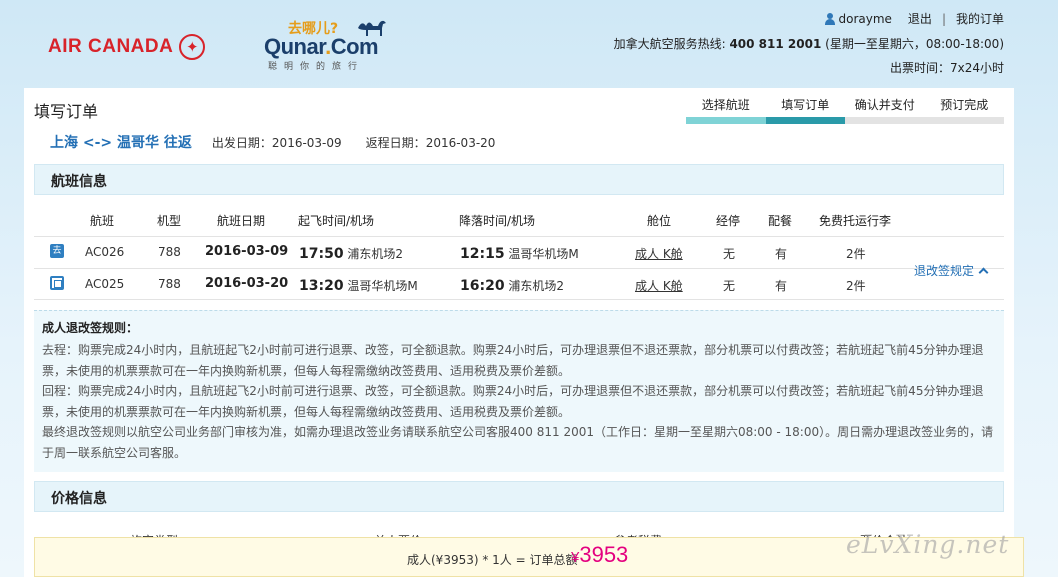  What do you see at coordinates (57, 251) in the screenshot?
I see `outbound-icon: 去` at bounding box center [57, 251].